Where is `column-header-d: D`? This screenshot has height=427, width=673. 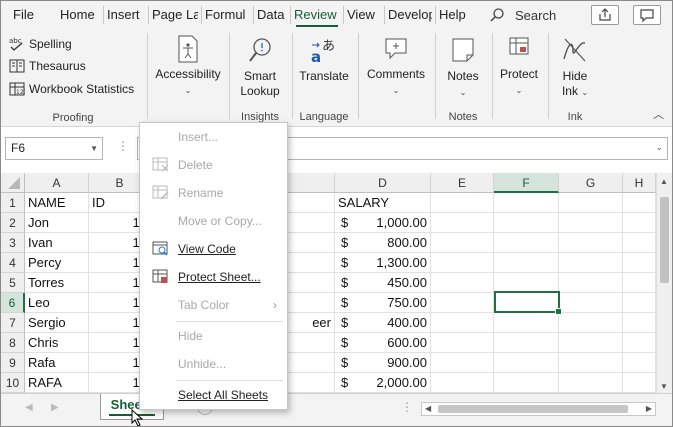 column-header-d: D is located at coordinates (383, 183).